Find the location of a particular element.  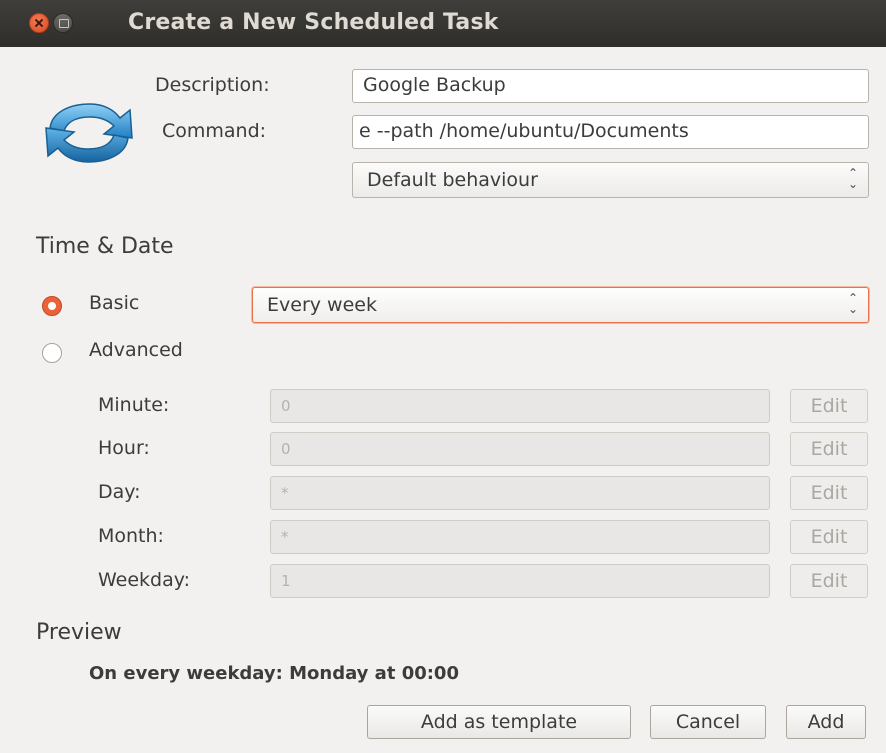

basic-label: Basic is located at coordinates (114, 303).